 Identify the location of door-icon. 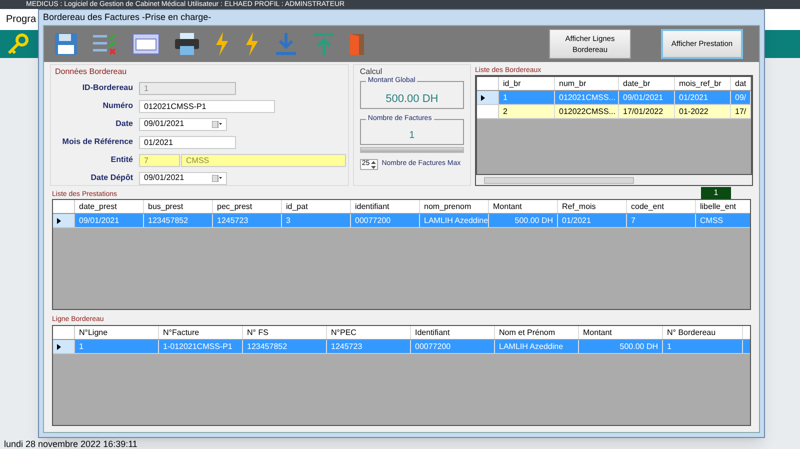
(357, 44).